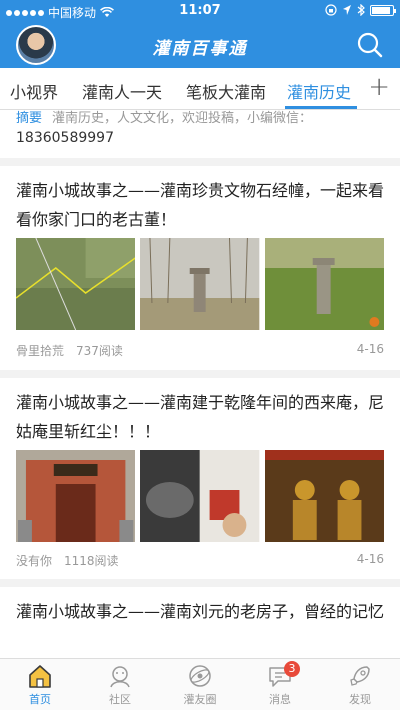 This screenshot has height=710, width=400. Describe the element at coordinates (120, 699) in the screenshot. I see `tabbar-label: 社区` at that location.